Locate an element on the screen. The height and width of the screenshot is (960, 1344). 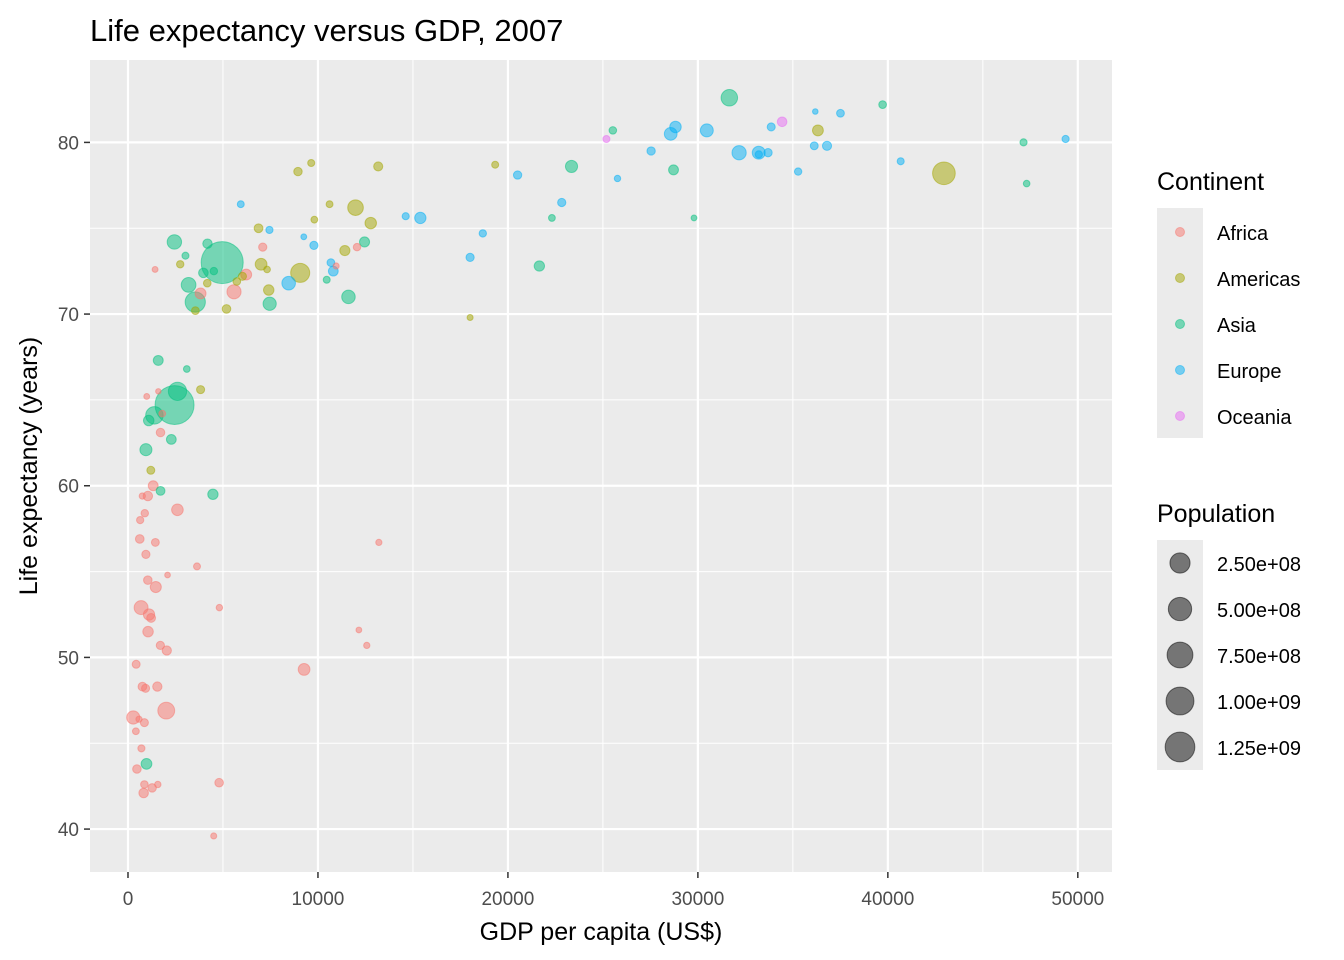
y-tick-label: 80 is located at coordinates (68, 143).